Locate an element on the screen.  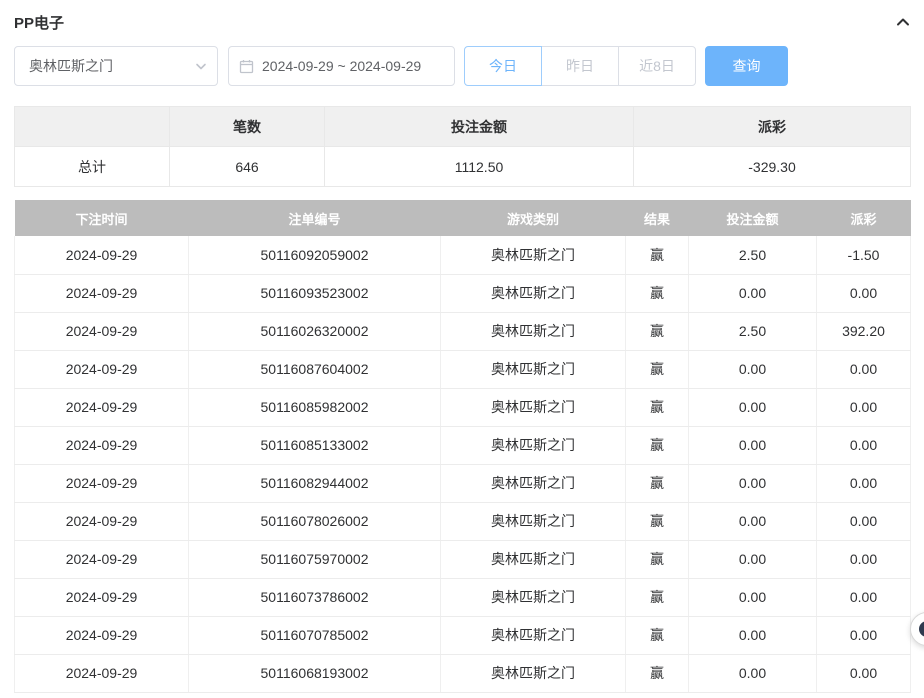
cell-order-no: 50116075970002 is located at coordinates (314, 559).